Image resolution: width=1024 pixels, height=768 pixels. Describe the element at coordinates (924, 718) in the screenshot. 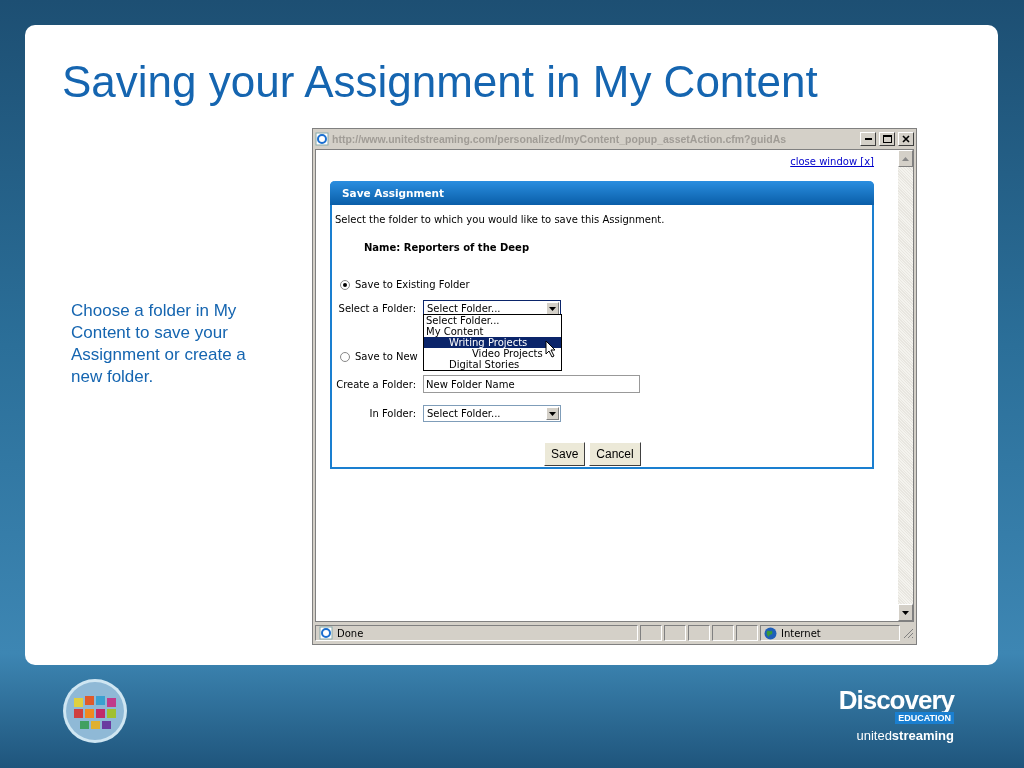

I see `logo-subtitle: EDUCATION` at that location.